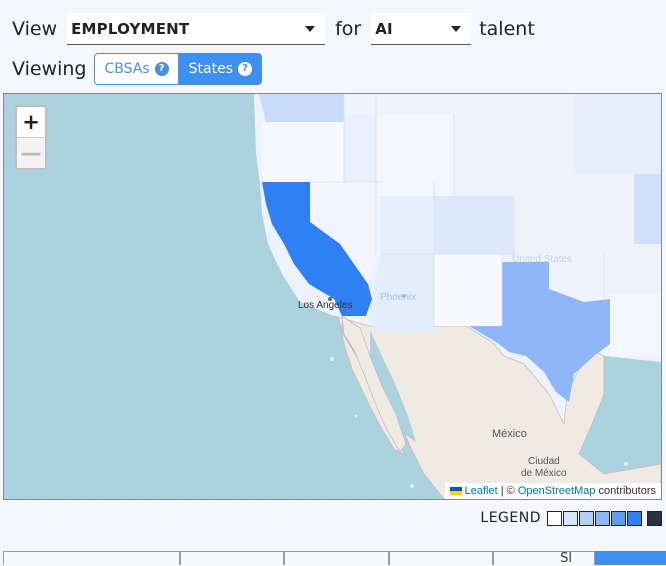 Image resolution: width=666 pixels, height=566 pixels. What do you see at coordinates (127, 69) in the screenshot?
I see `cbsas-label: CBSAs` at bounding box center [127, 69].